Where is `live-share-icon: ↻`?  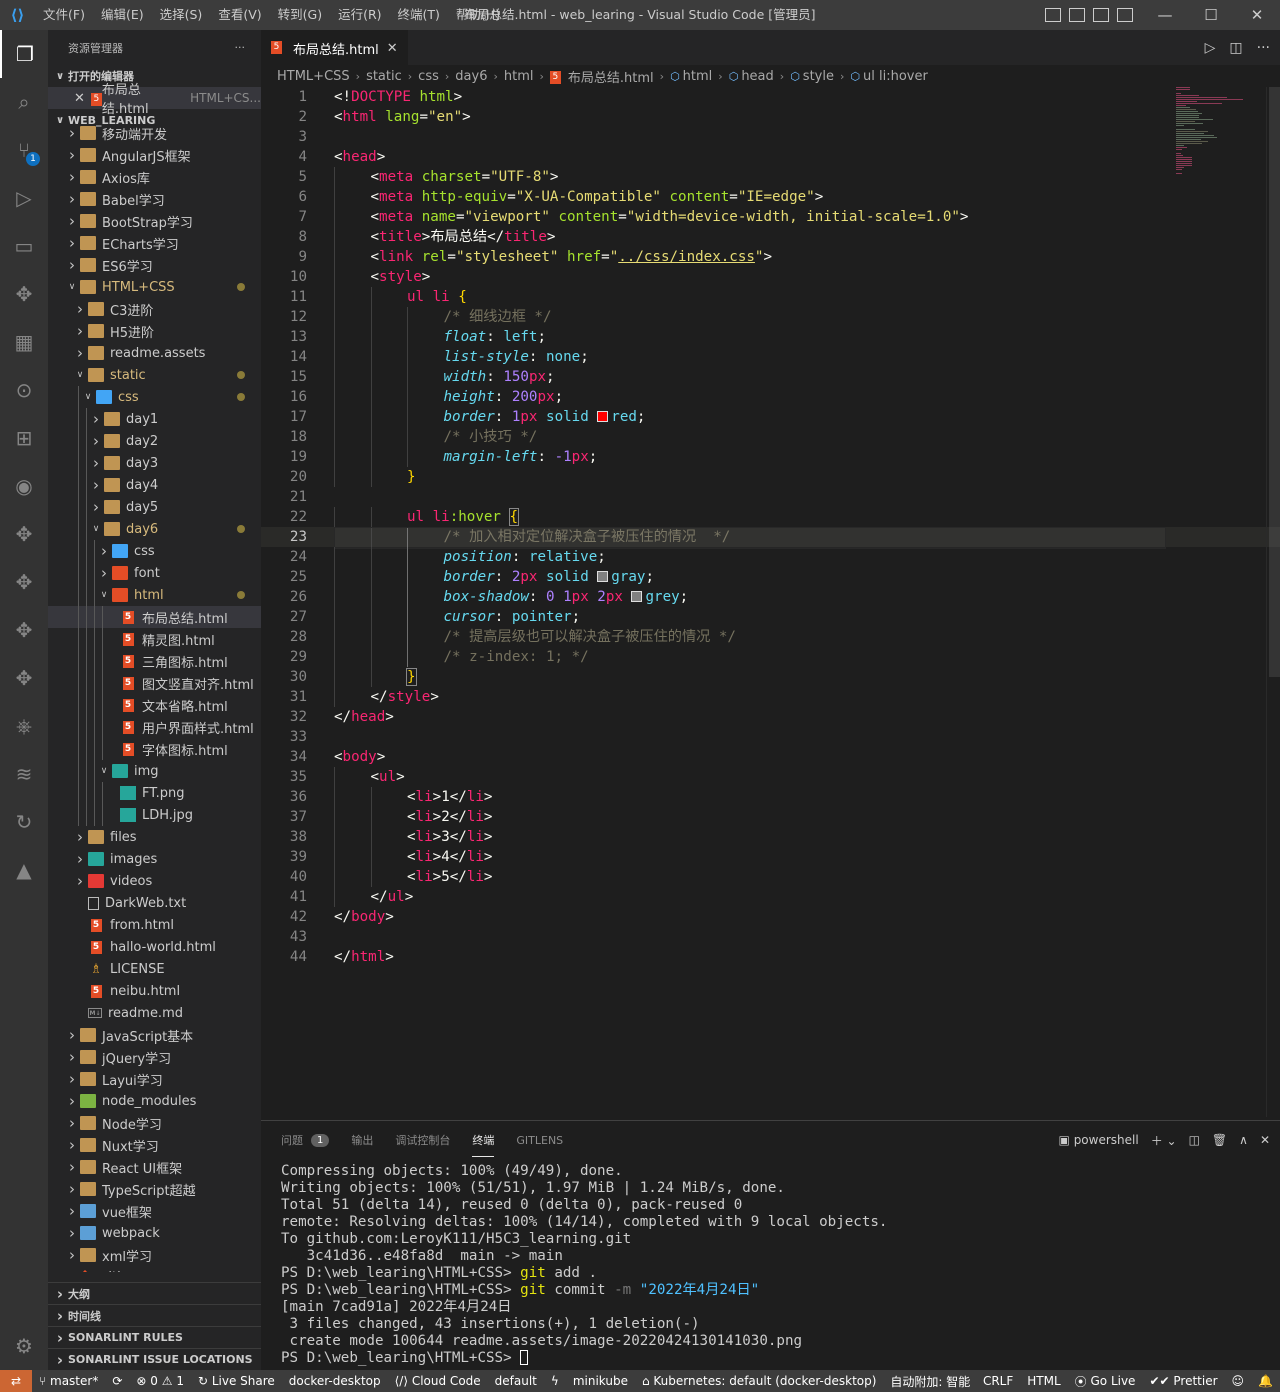
live-share-icon: ↻ is located at coordinates (24, 822).